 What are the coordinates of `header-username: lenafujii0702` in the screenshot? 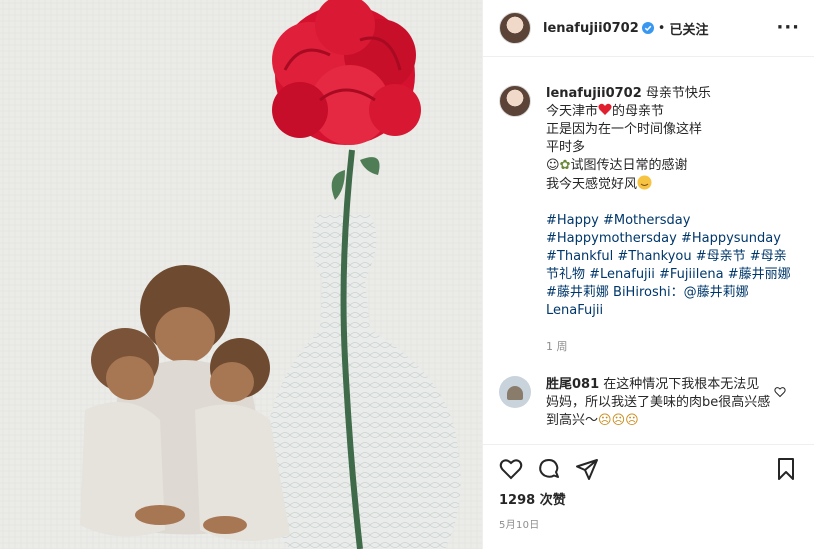 It's located at (591, 28).